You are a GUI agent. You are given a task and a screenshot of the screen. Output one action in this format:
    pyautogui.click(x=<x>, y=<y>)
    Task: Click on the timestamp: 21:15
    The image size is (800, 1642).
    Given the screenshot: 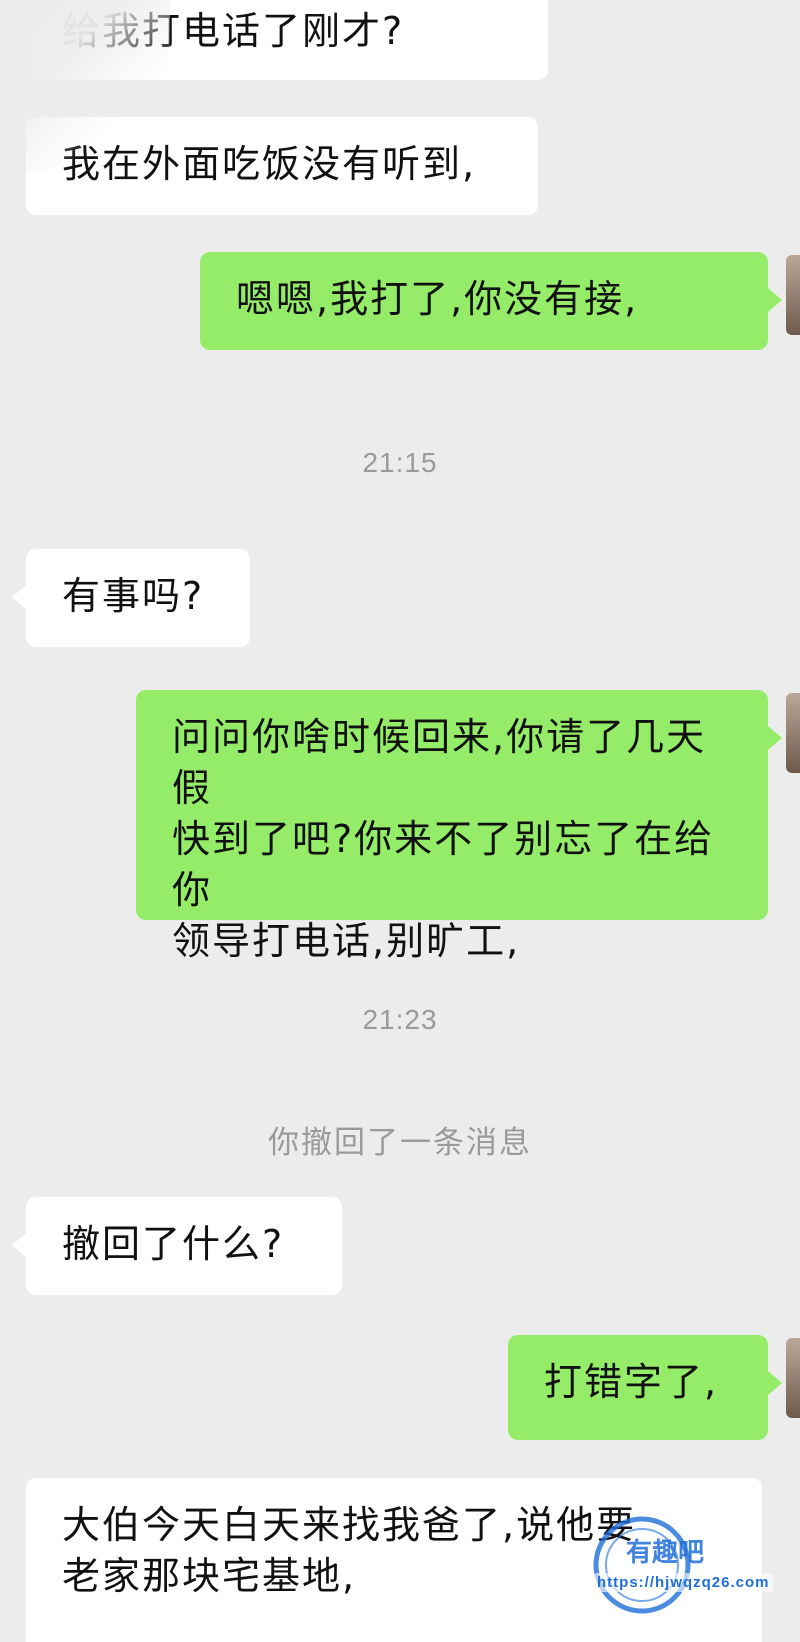 What is the action you would take?
    pyautogui.click(x=400, y=462)
    